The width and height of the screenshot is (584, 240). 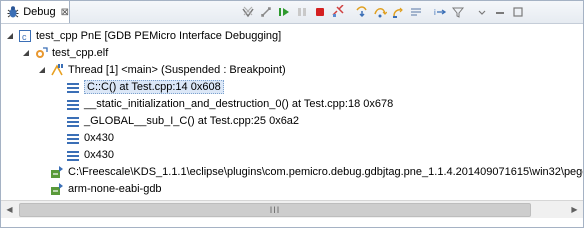 What do you see at coordinates (499, 12) in the screenshot?
I see `minimize-icon` at bounding box center [499, 12].